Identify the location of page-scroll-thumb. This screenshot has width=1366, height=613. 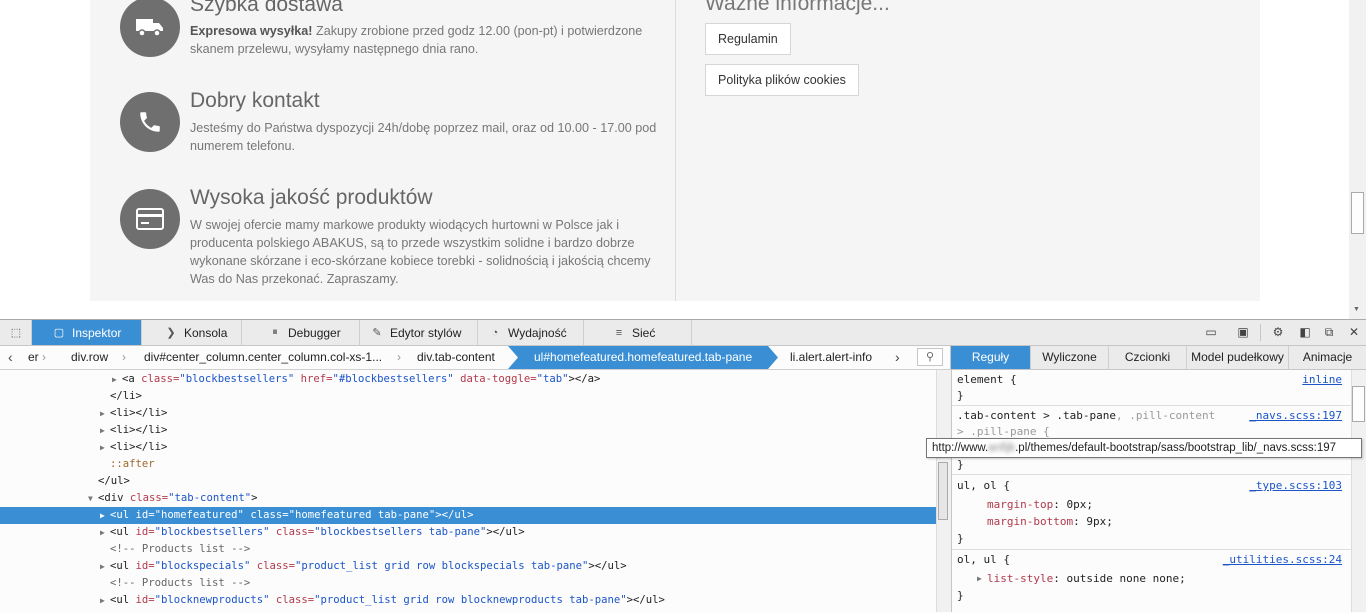
(1357, 213).